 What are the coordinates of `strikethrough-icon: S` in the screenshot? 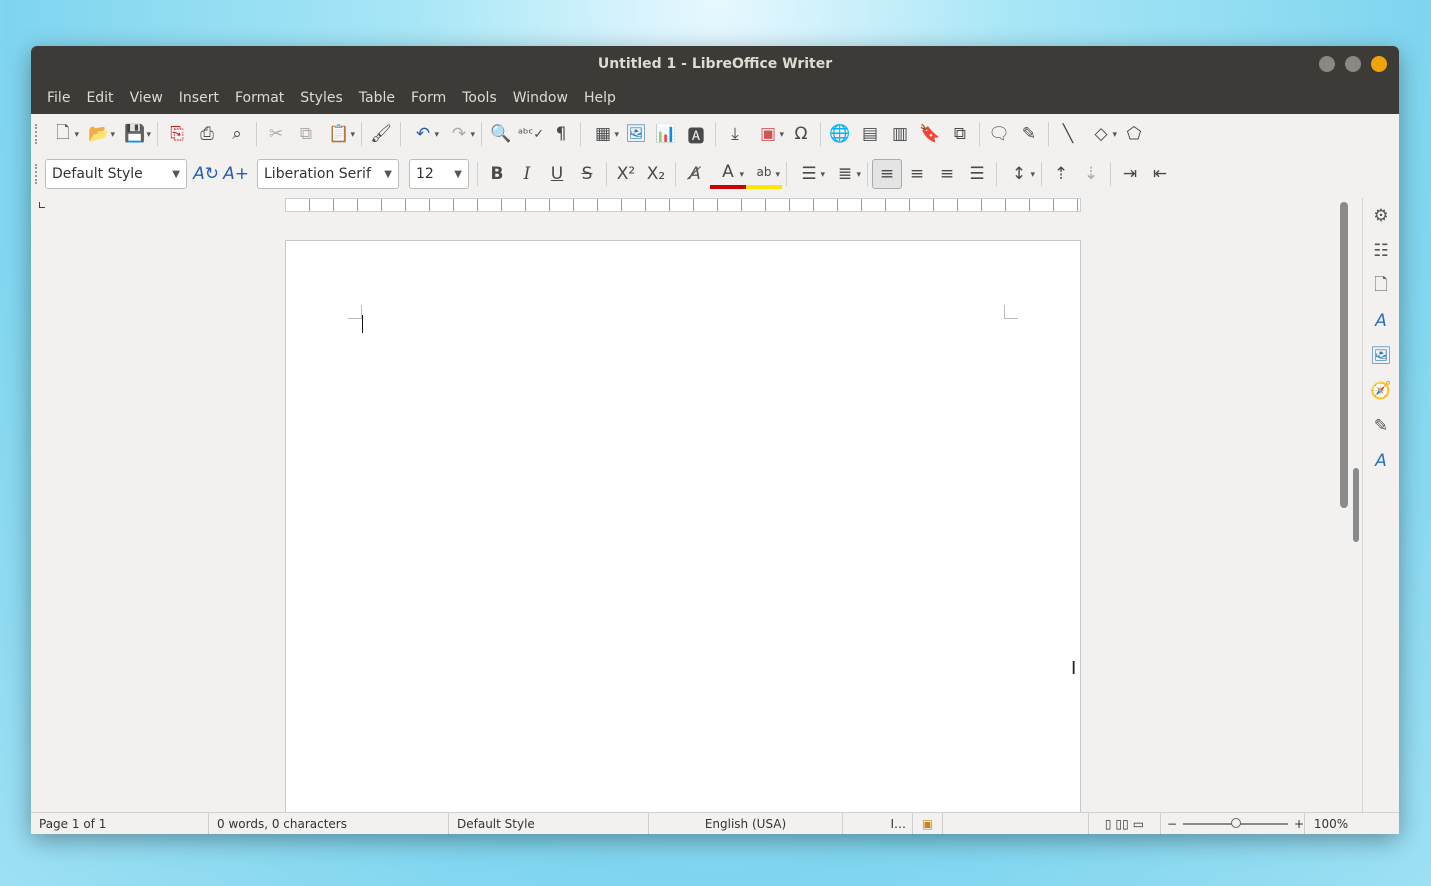 It's located at (587, 174).